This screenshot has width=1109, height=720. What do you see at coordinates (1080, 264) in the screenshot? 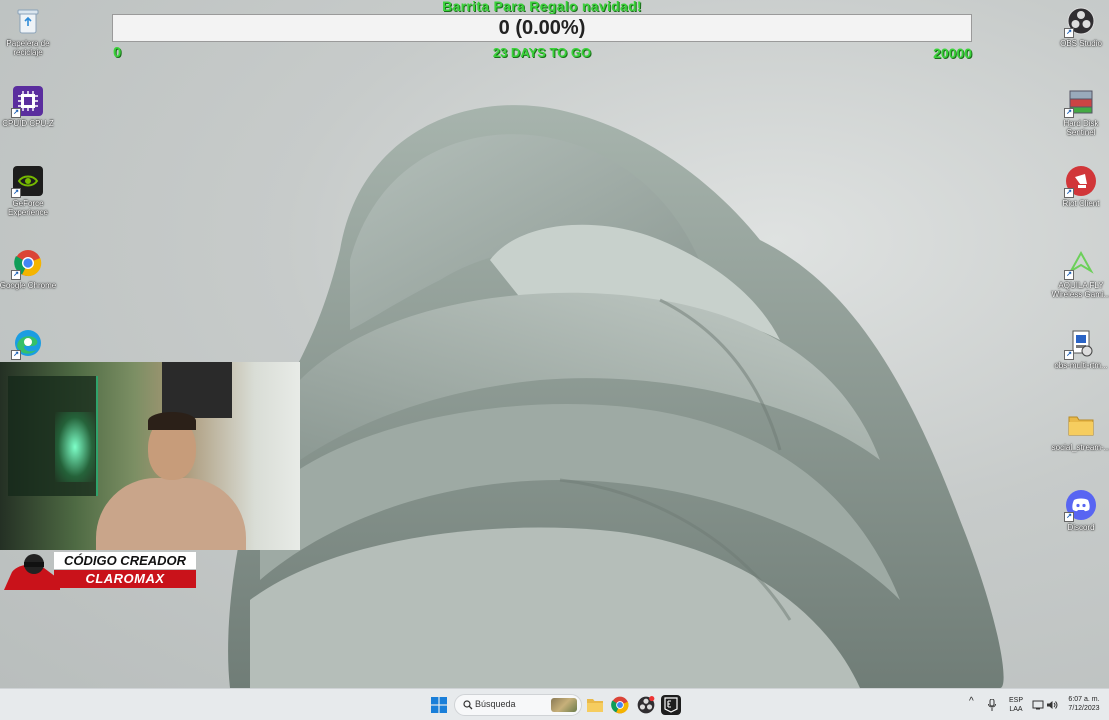
I see `aquila-icon: ↗` at bounding box center [1080, 264].